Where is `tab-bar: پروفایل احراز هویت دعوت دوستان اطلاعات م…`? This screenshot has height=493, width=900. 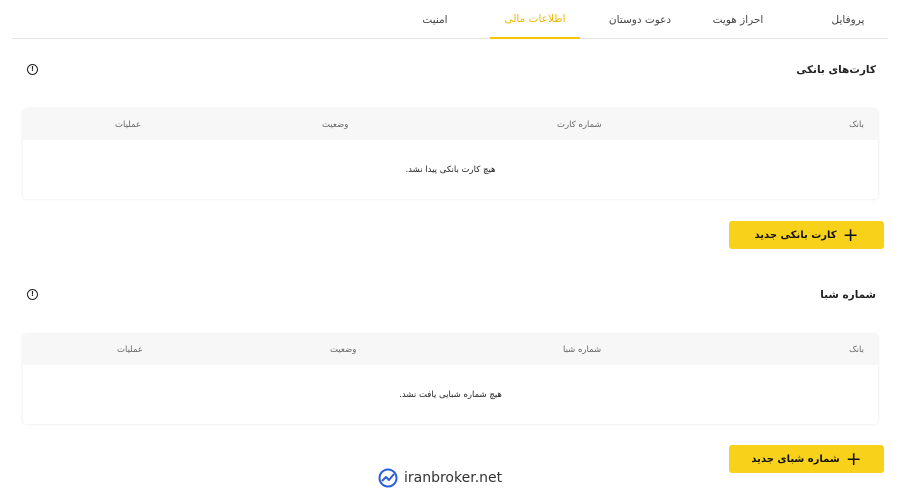
tab-bar: پروفایل احراز هویت دعوت دوستان اطلاعات م… is located at coordinates (450, 19).